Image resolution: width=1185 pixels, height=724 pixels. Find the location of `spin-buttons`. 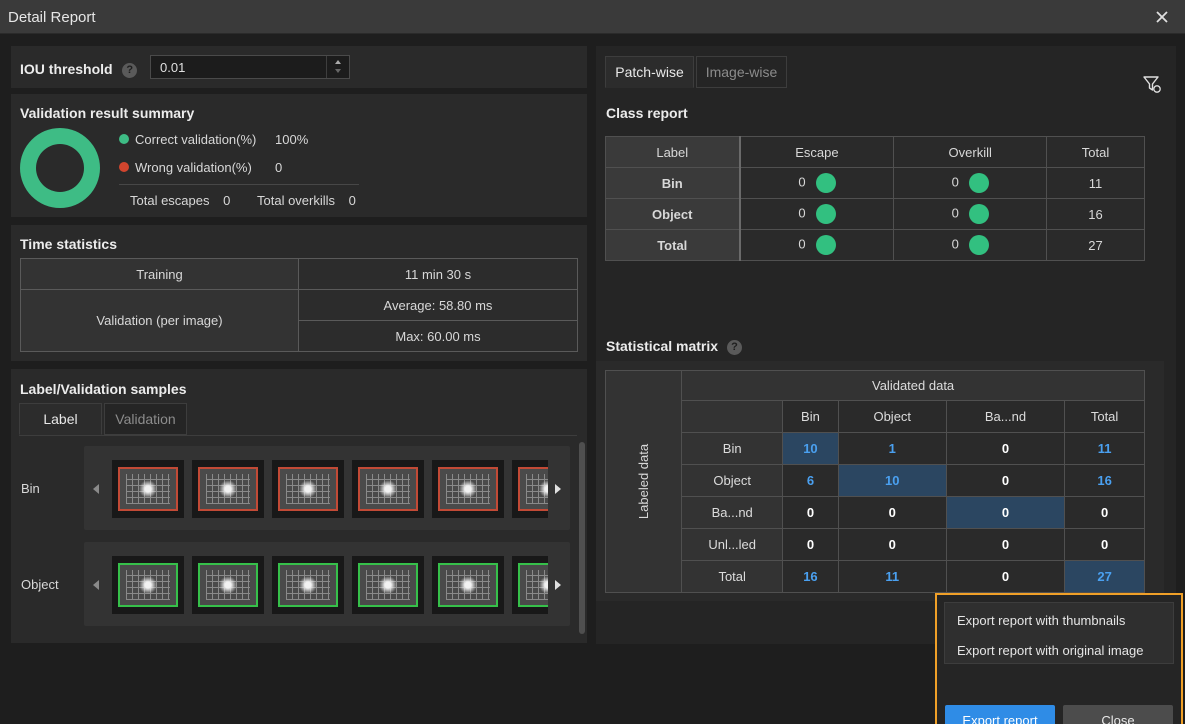

spin-buttons is located at coordinates (337, 67).